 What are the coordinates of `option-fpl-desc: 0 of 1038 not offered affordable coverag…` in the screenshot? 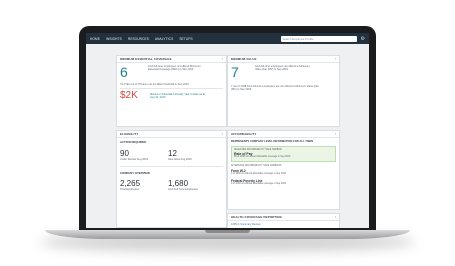 It's located at (258, 183).